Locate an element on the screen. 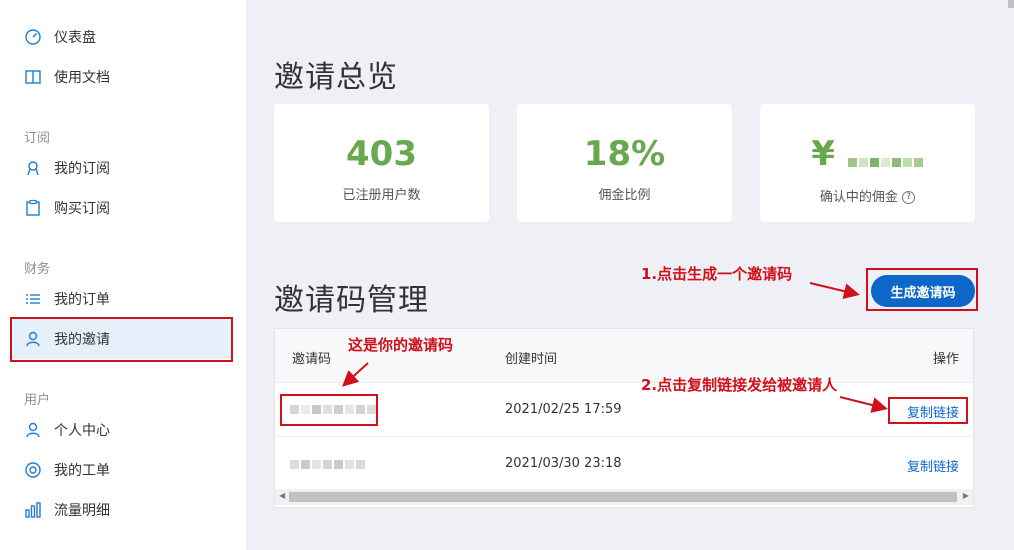  created-time: 2021/03/30 23:18 is located at coordinates (563, 463).